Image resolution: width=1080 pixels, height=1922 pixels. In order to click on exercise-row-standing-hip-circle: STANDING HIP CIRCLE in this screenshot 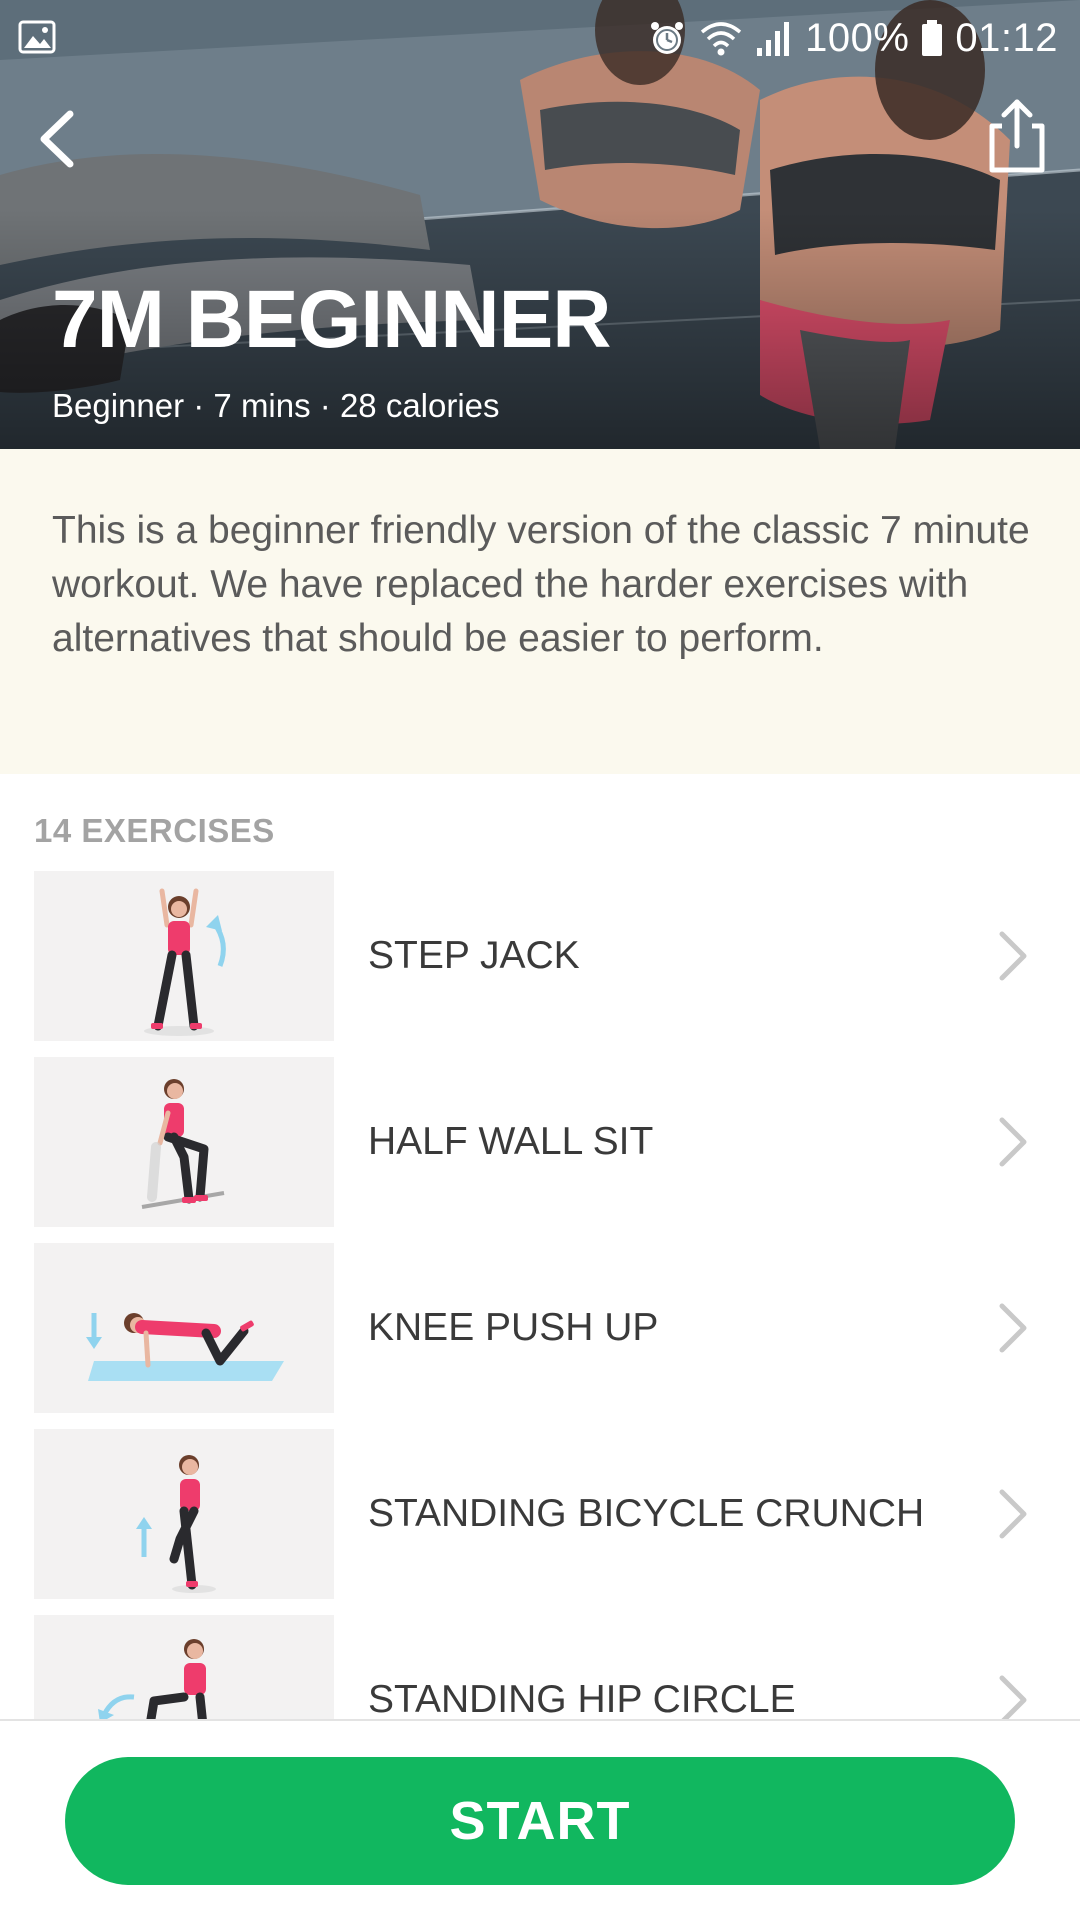, I will do `click(540, 1667)`.